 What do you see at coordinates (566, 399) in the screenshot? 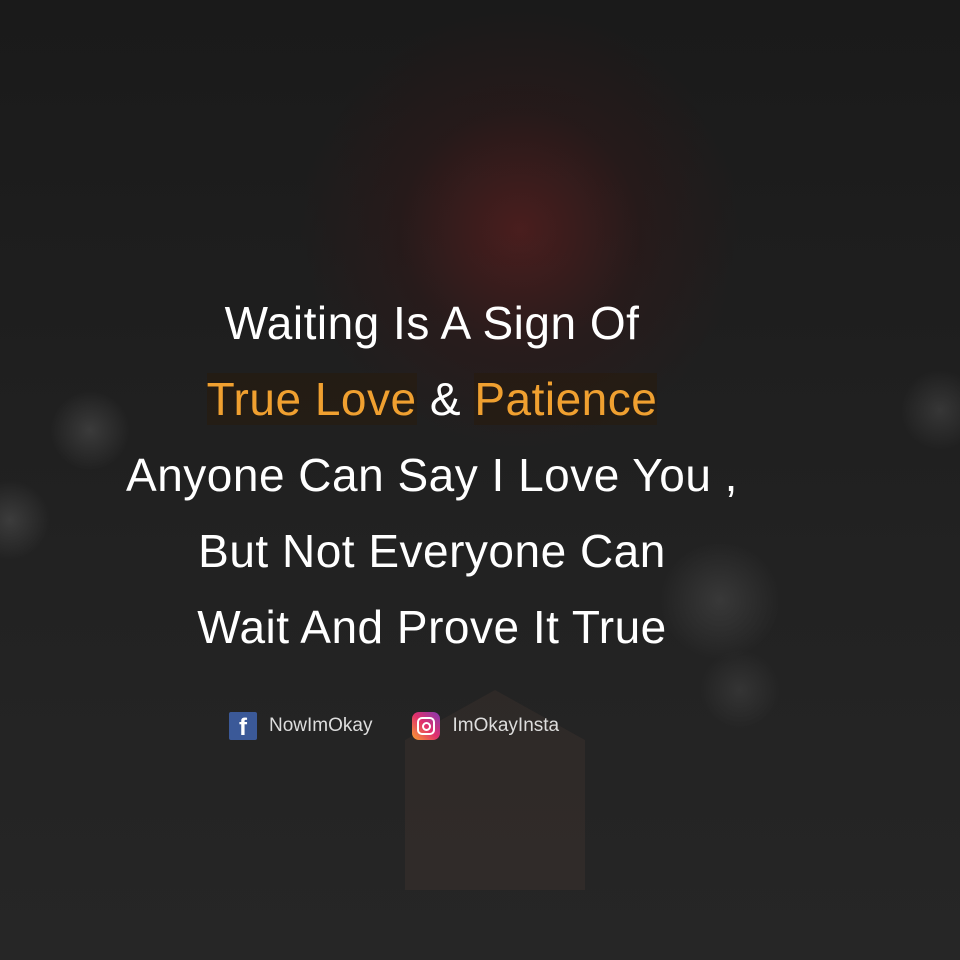
I see `highlight-patience: Patience` at bounding box center [566, 399].